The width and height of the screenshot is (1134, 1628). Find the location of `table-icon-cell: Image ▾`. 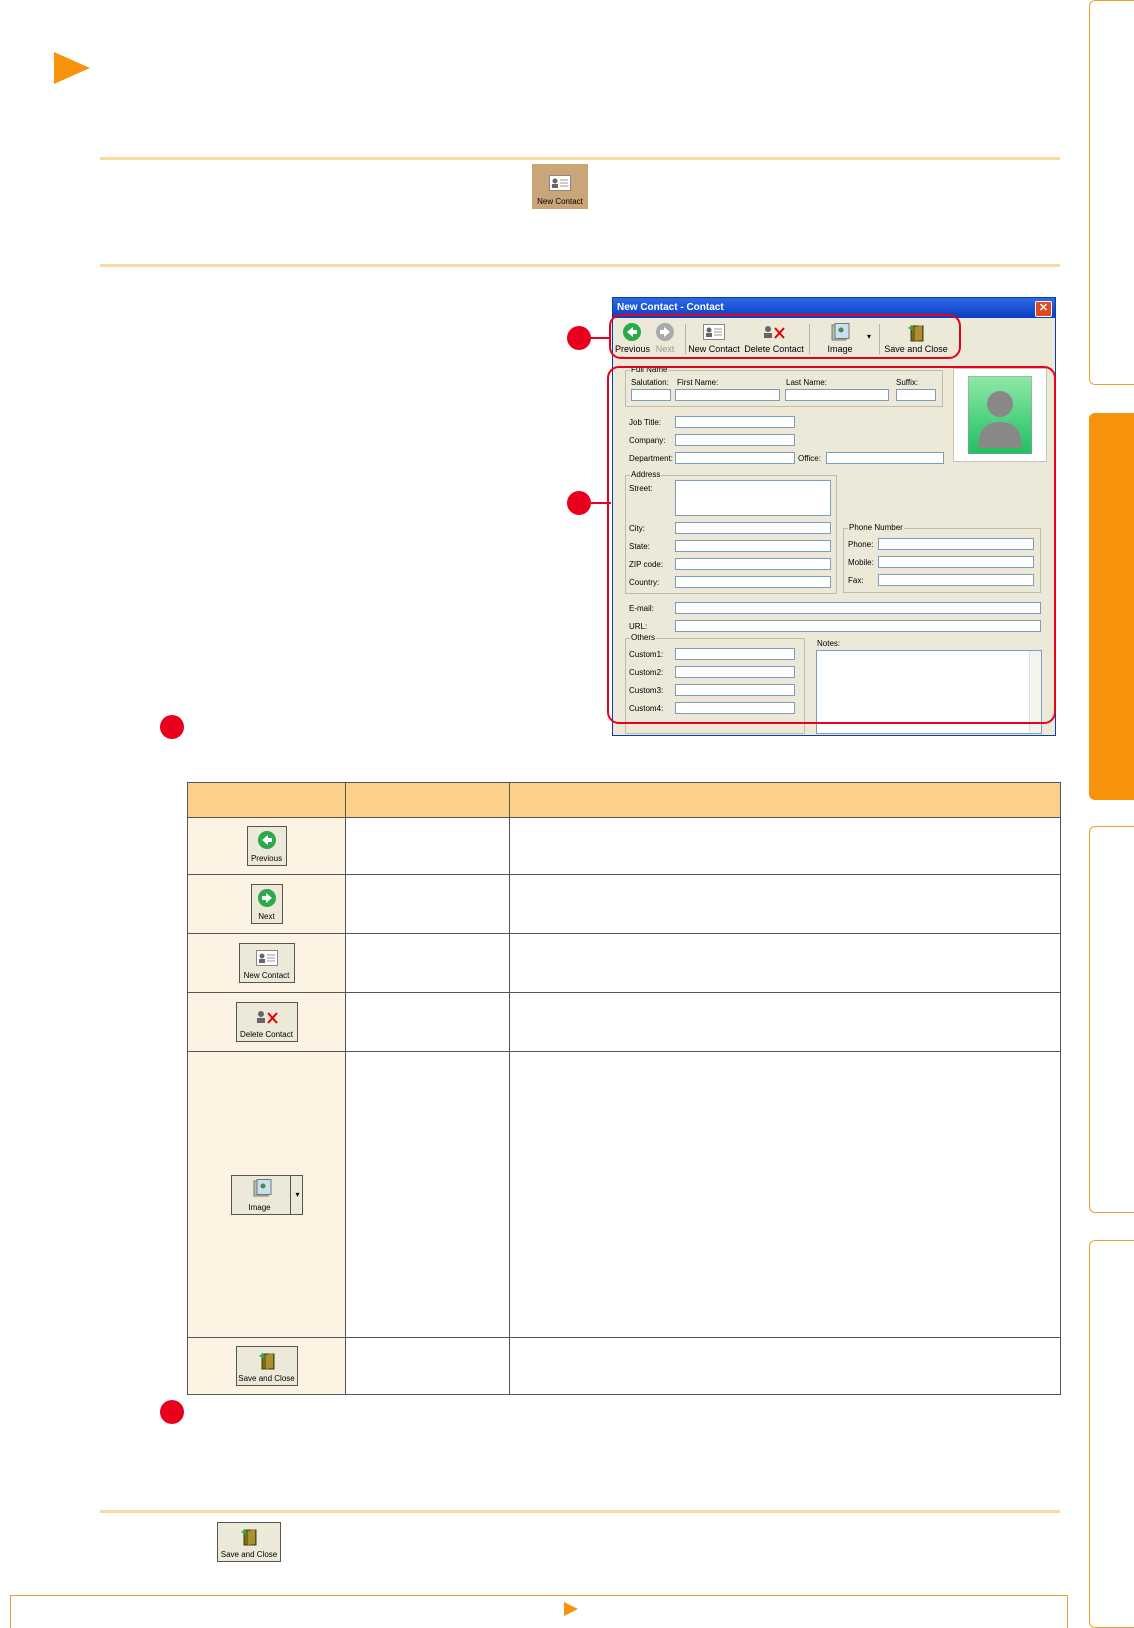

table-icon-cell: Image ▾ is located at coordinates (266, 1194).